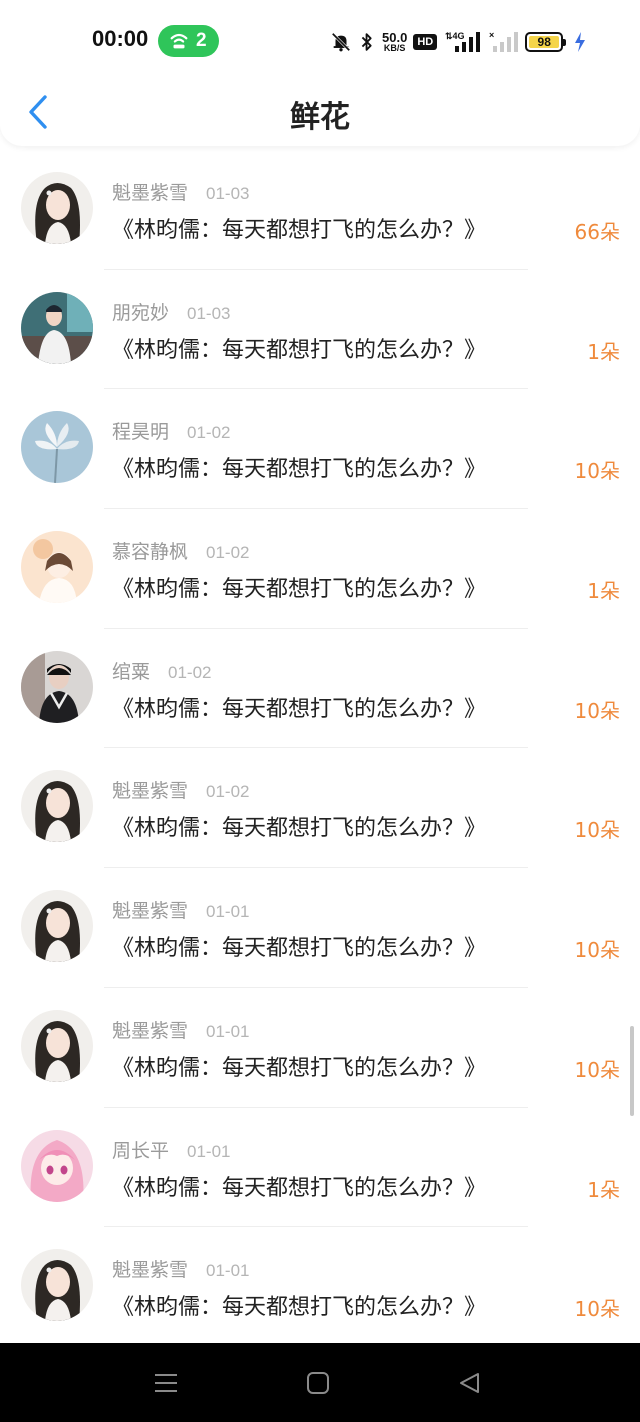  I want to click on battery-icon: 98, so click(546, 42).